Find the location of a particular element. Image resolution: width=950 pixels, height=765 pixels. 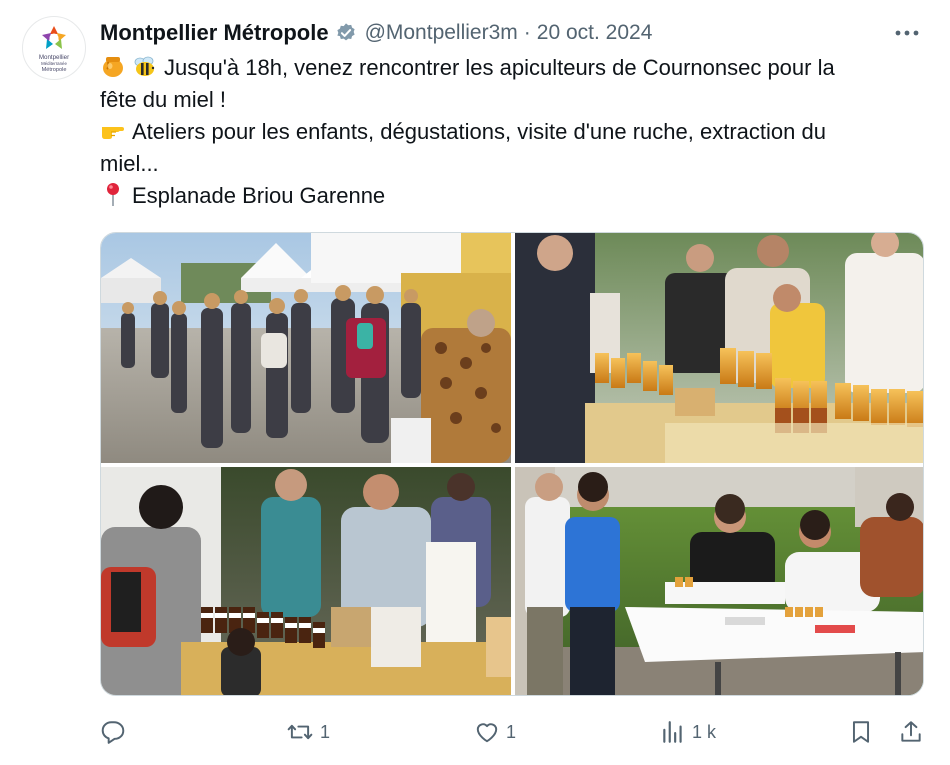

views-button: 1 k is located at coordinates (688, 732).